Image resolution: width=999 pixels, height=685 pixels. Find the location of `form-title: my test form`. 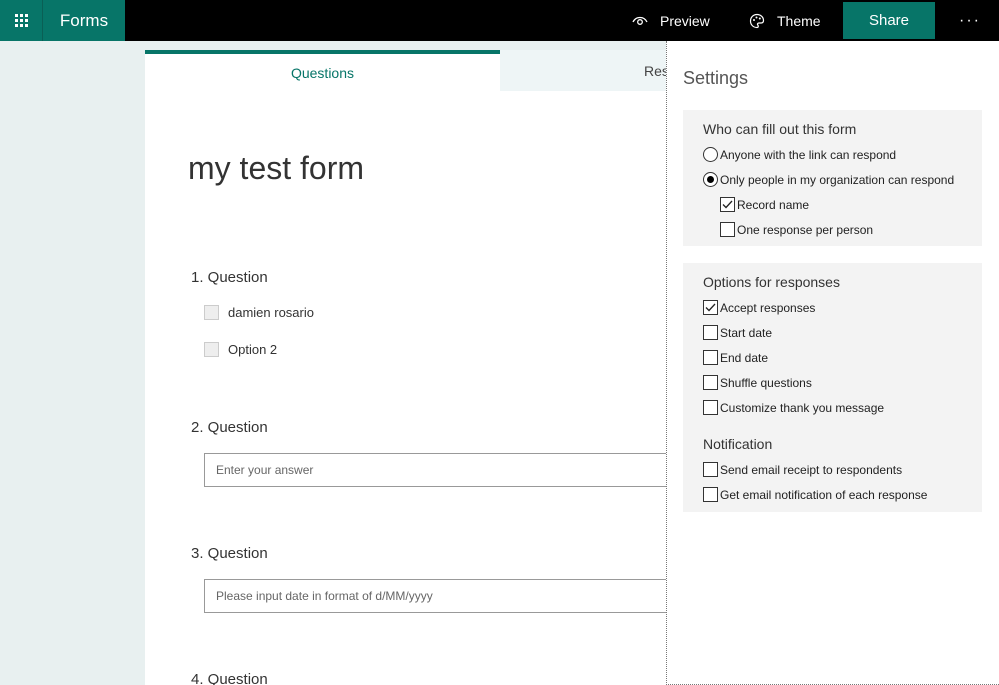

form-title: my test form is located at coordinates (276, 168).